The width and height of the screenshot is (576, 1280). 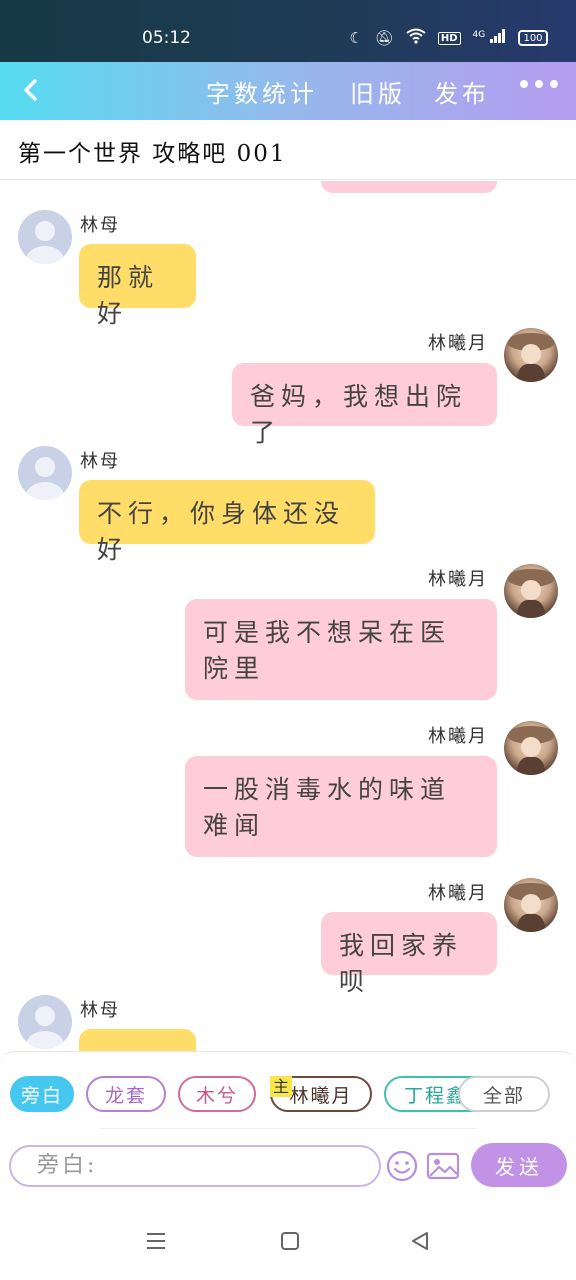 I want to click on wifi-icon, so click(x=416, y=38).